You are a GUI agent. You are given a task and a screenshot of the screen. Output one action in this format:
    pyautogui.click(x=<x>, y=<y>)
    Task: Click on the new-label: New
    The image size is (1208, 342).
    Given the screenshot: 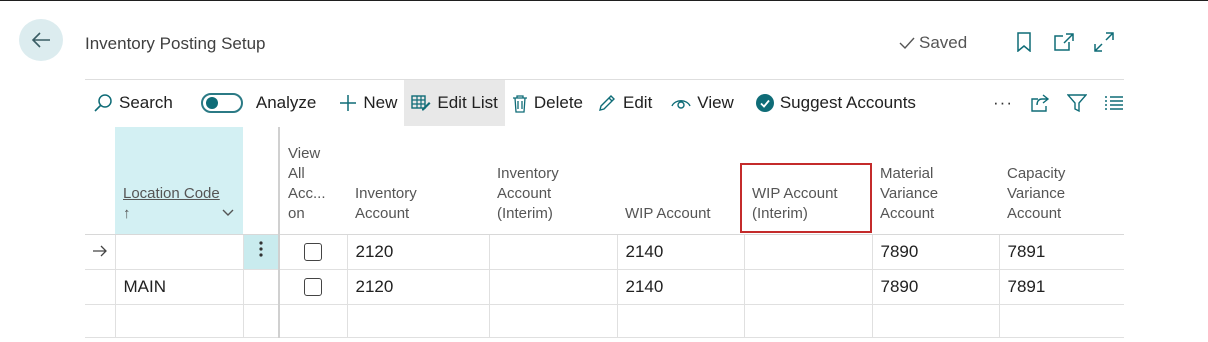 What is the action you would take?
    pyautogui.click(x=380, y=102)
    